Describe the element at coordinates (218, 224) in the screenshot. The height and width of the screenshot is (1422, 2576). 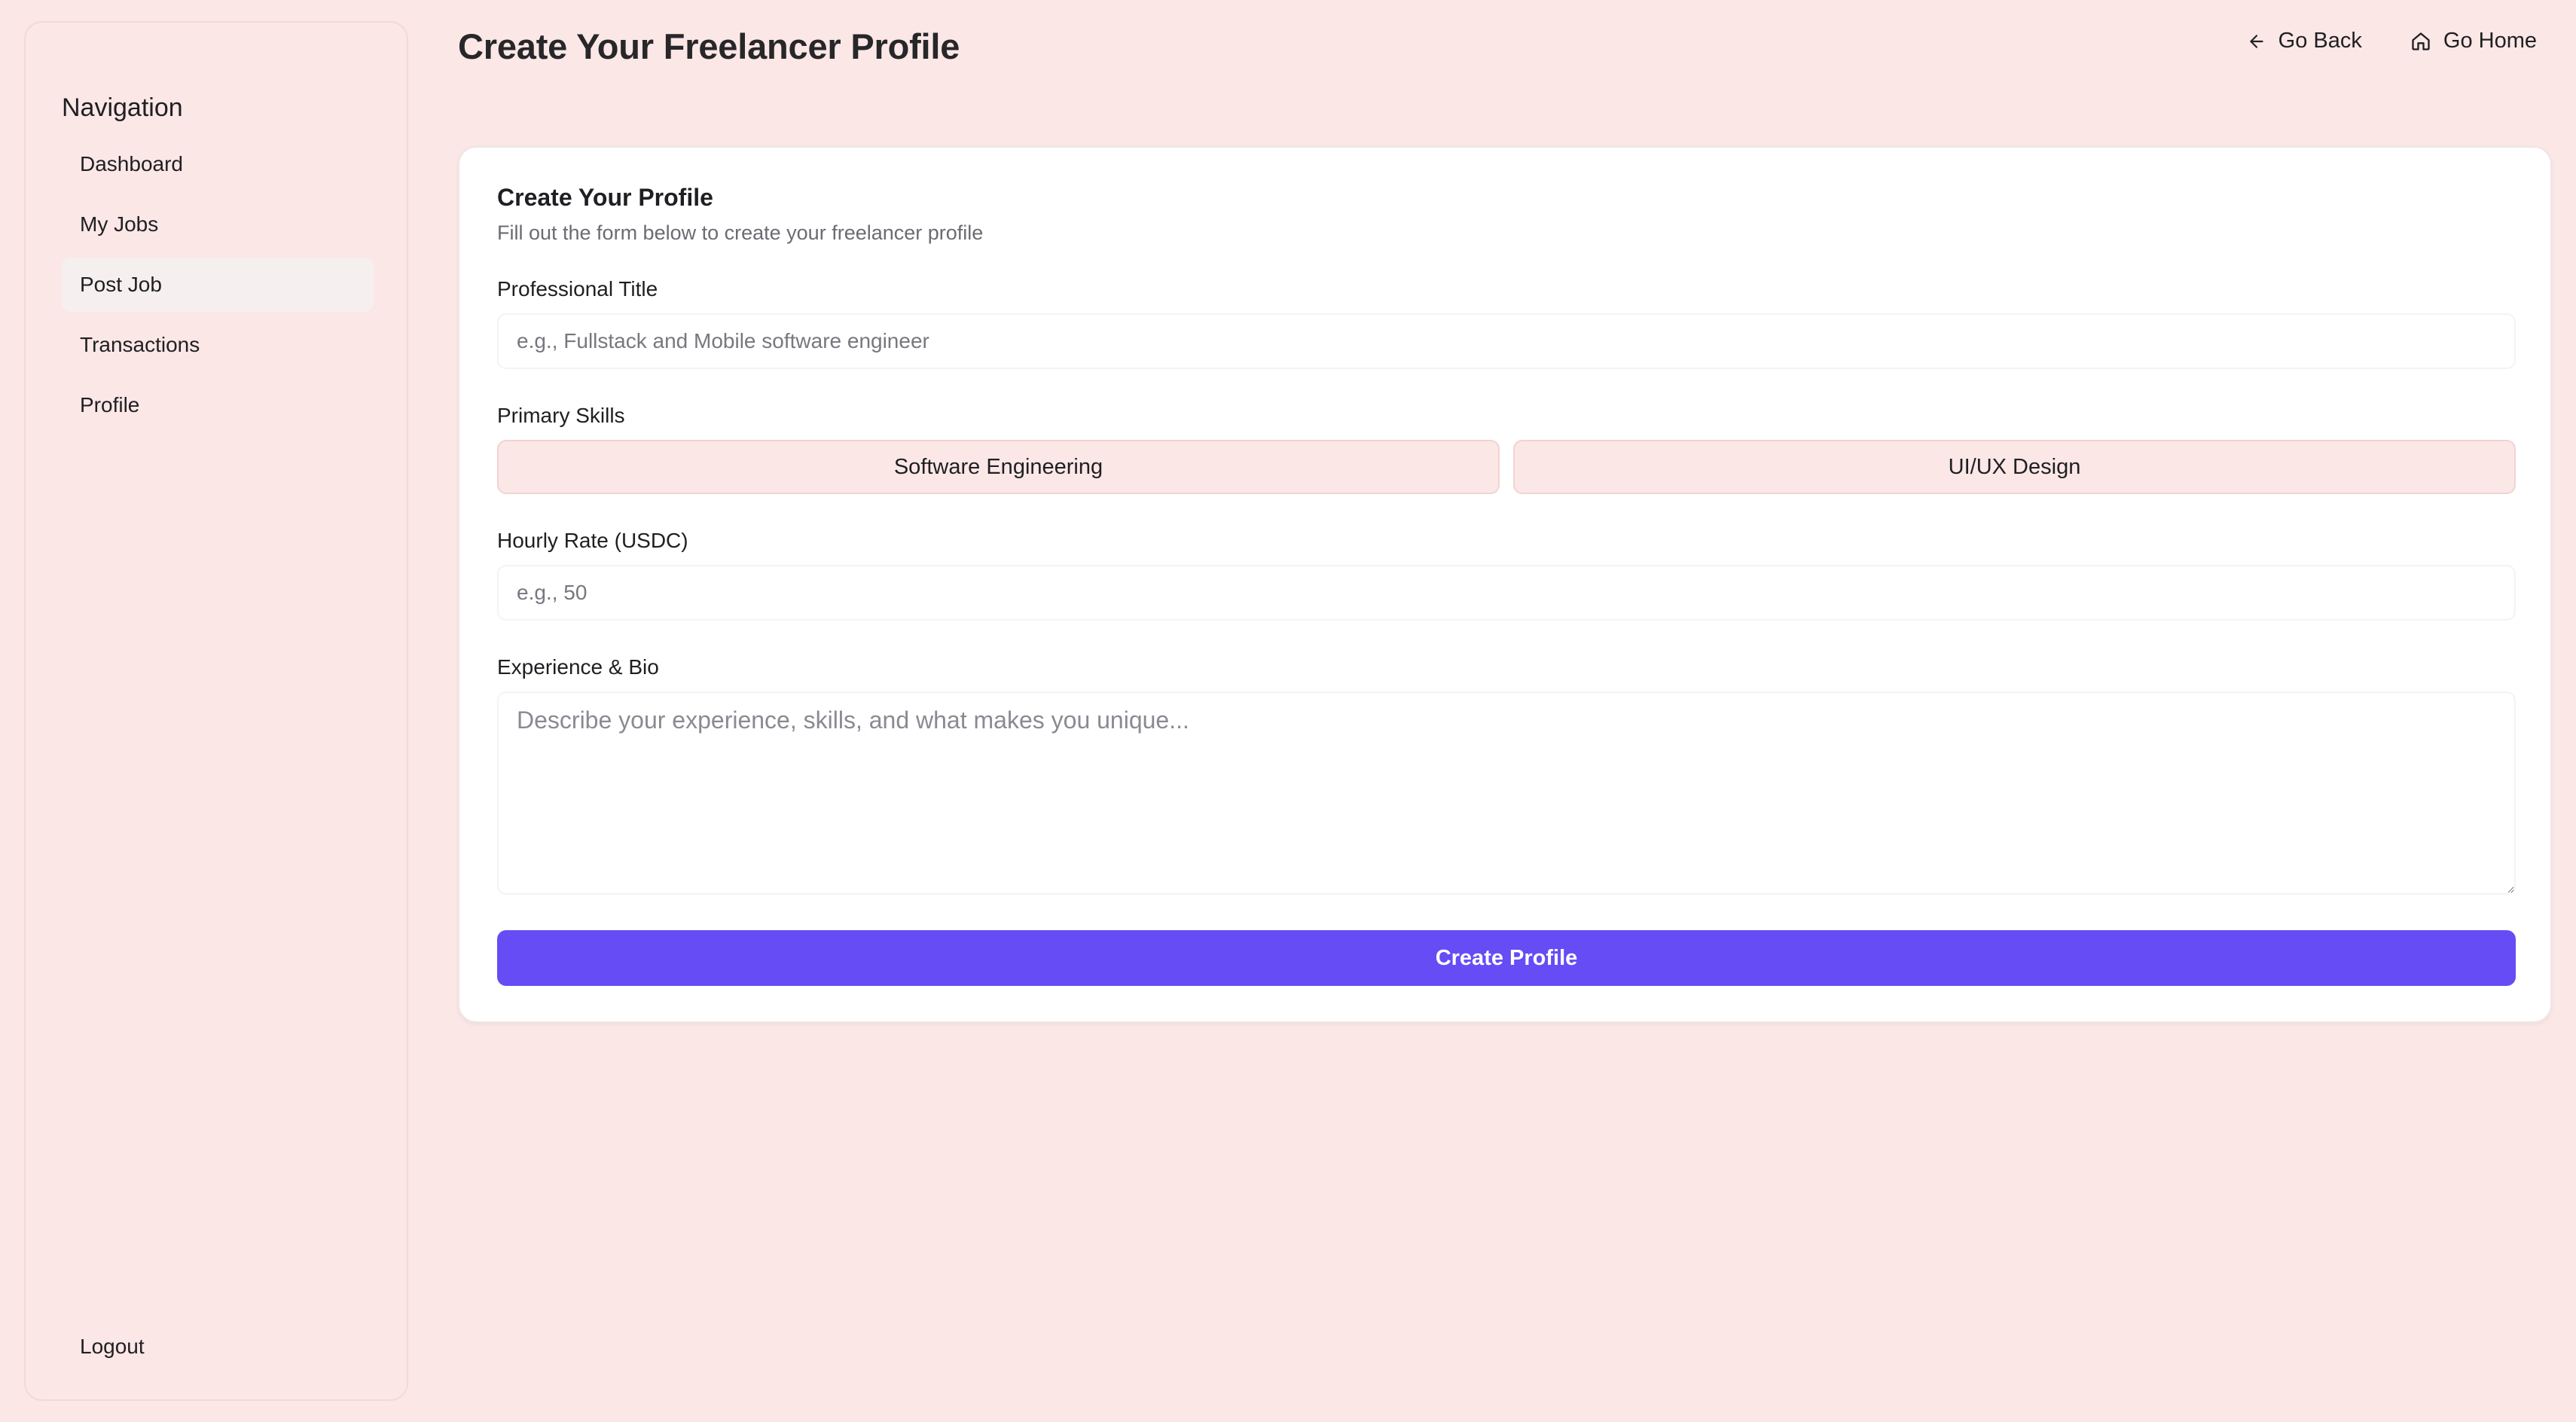
I see `sidebar-item-my-jobs: My Jobs` at that location.